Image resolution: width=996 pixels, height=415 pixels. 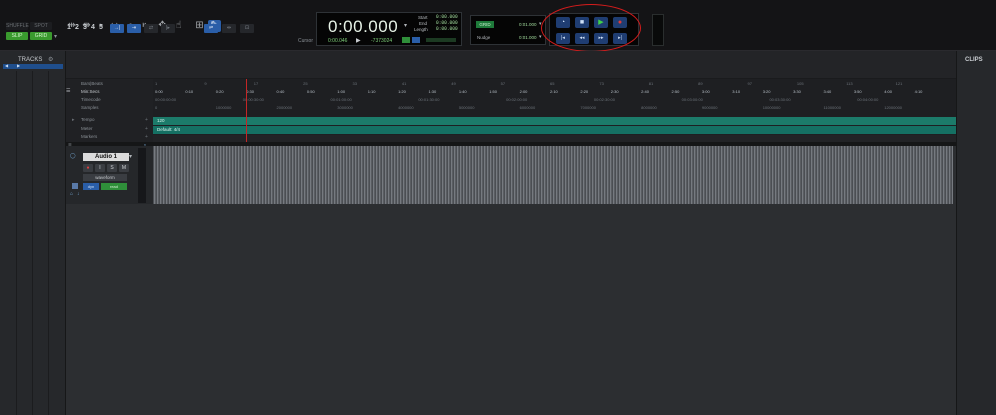 I want to click on ruler-label-minsecs: Min:Secs, so click(x=90, y=91).